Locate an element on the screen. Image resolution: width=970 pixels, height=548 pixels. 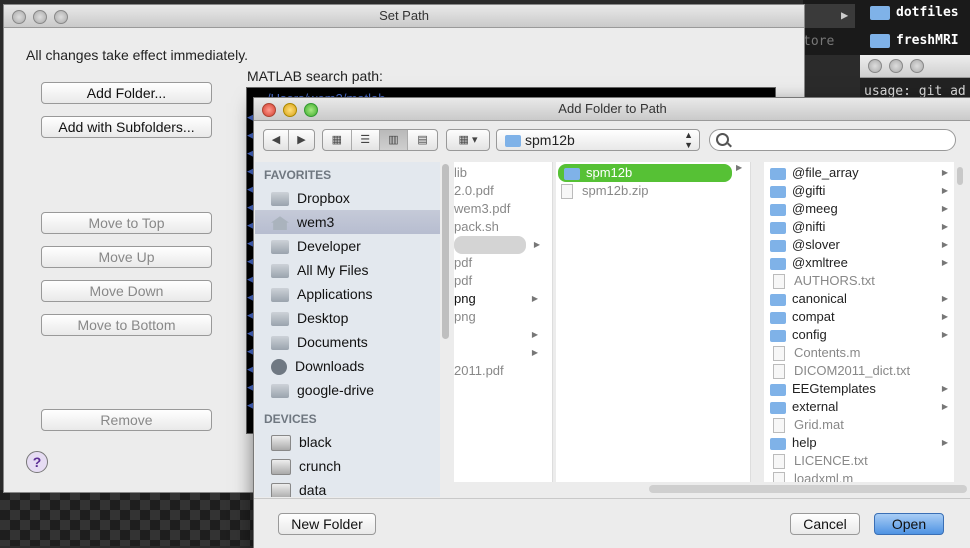
folder-row-spm12b: spm12b is located at coordinates (645, 173).